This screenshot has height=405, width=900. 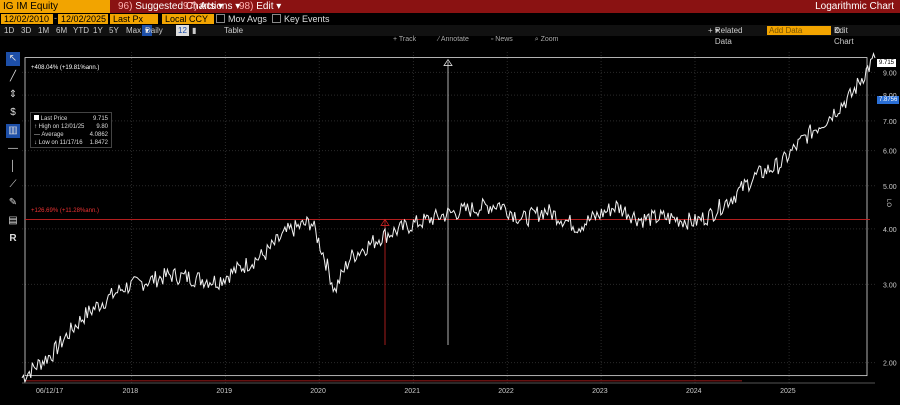 I want to click on y-tick-label: 2.00, so click(x=890, y=364).